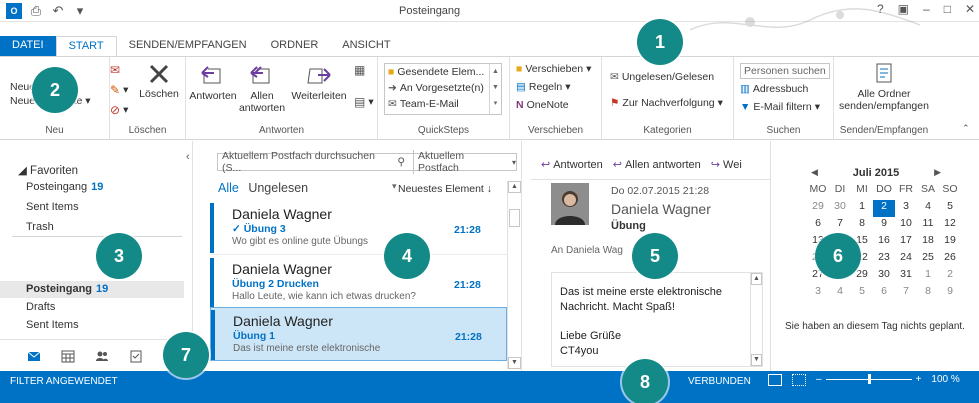 The image size is (979, 403). I want to click on ribbon-display-icon: ▣, so click(903, 9).